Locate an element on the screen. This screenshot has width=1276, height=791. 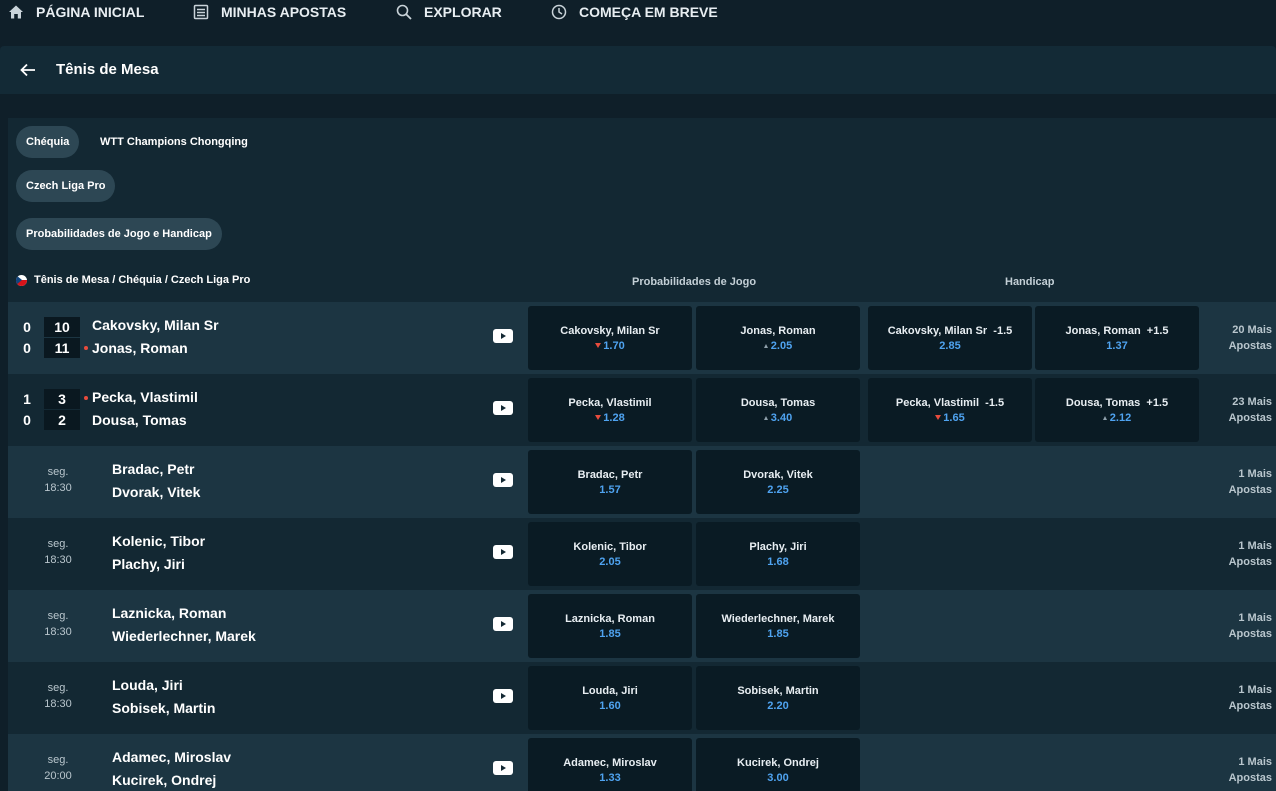
league-path: Tênis de Mesa / Chéquia / Czech Liga Pro is located at coordinates (142, 280).